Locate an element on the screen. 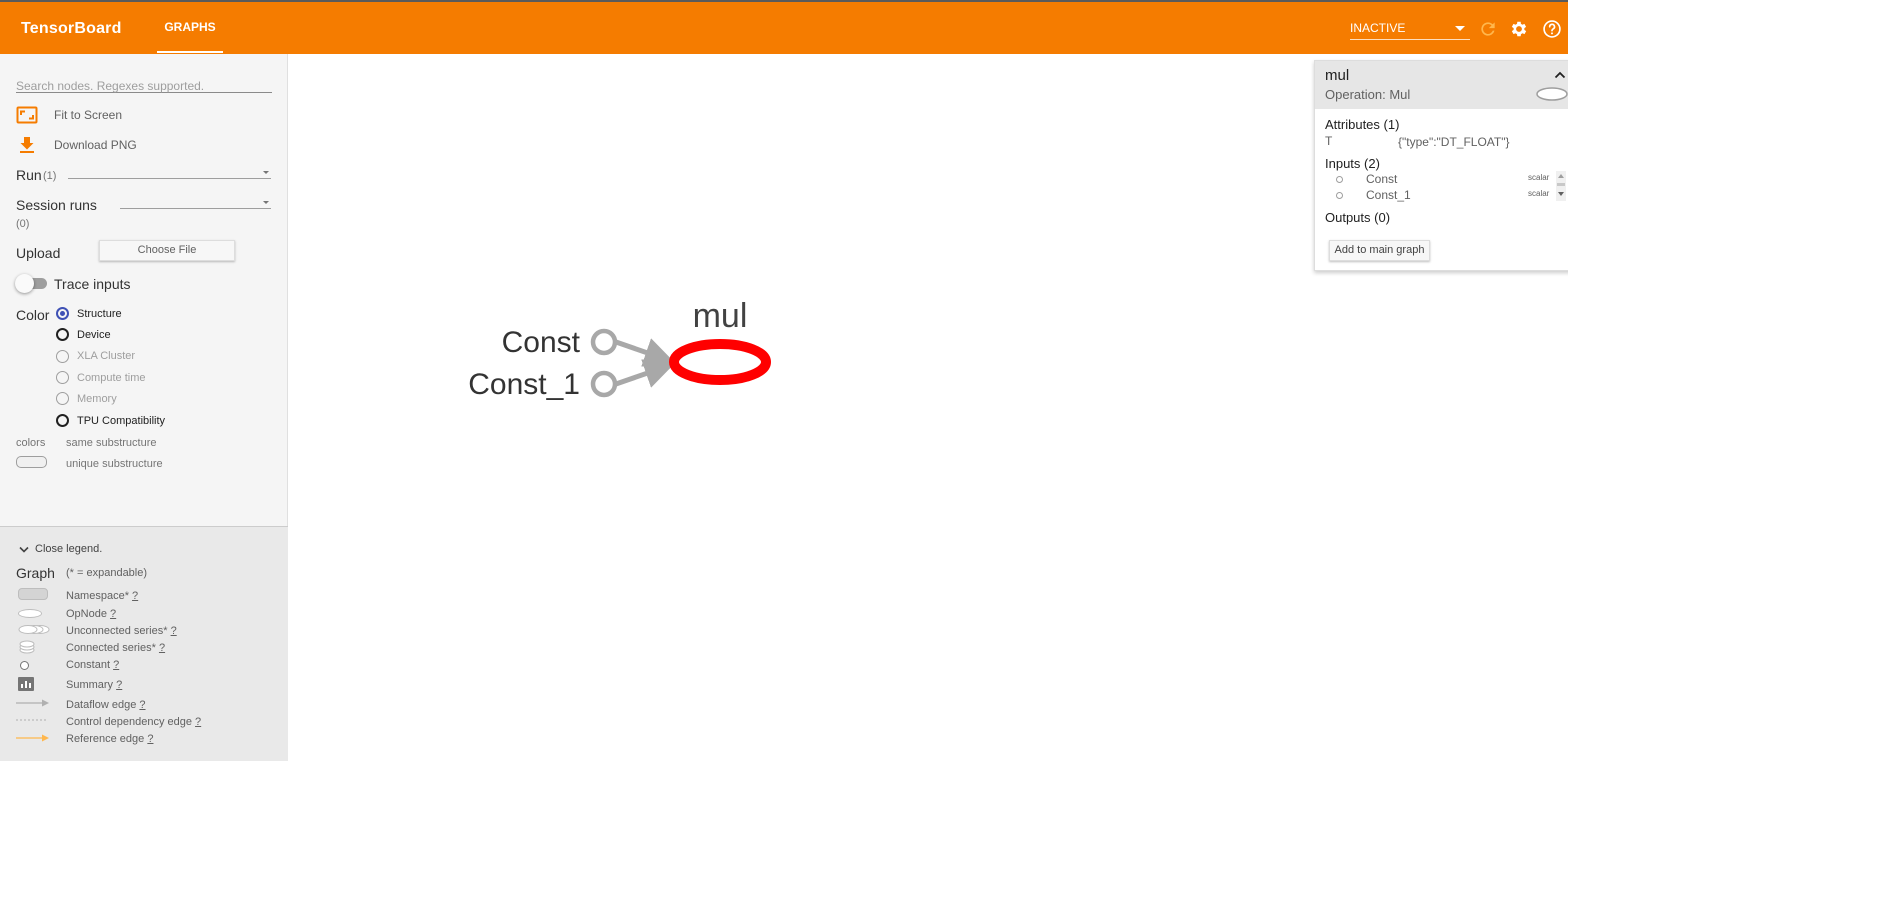 Image resolution: width=1903 pixels, height=923 pixels. help-icon is located at coordinates (1552, 29).